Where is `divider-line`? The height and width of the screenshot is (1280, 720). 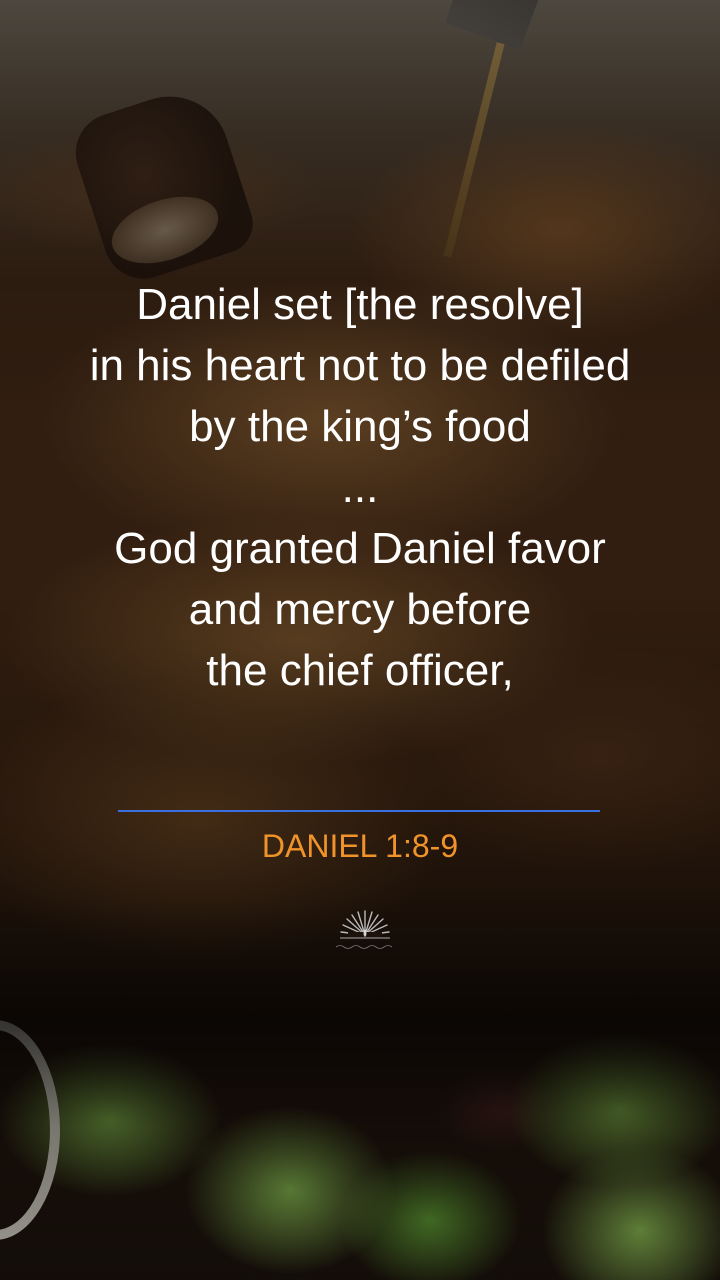
divider-line is located at coordinates (359, 811).